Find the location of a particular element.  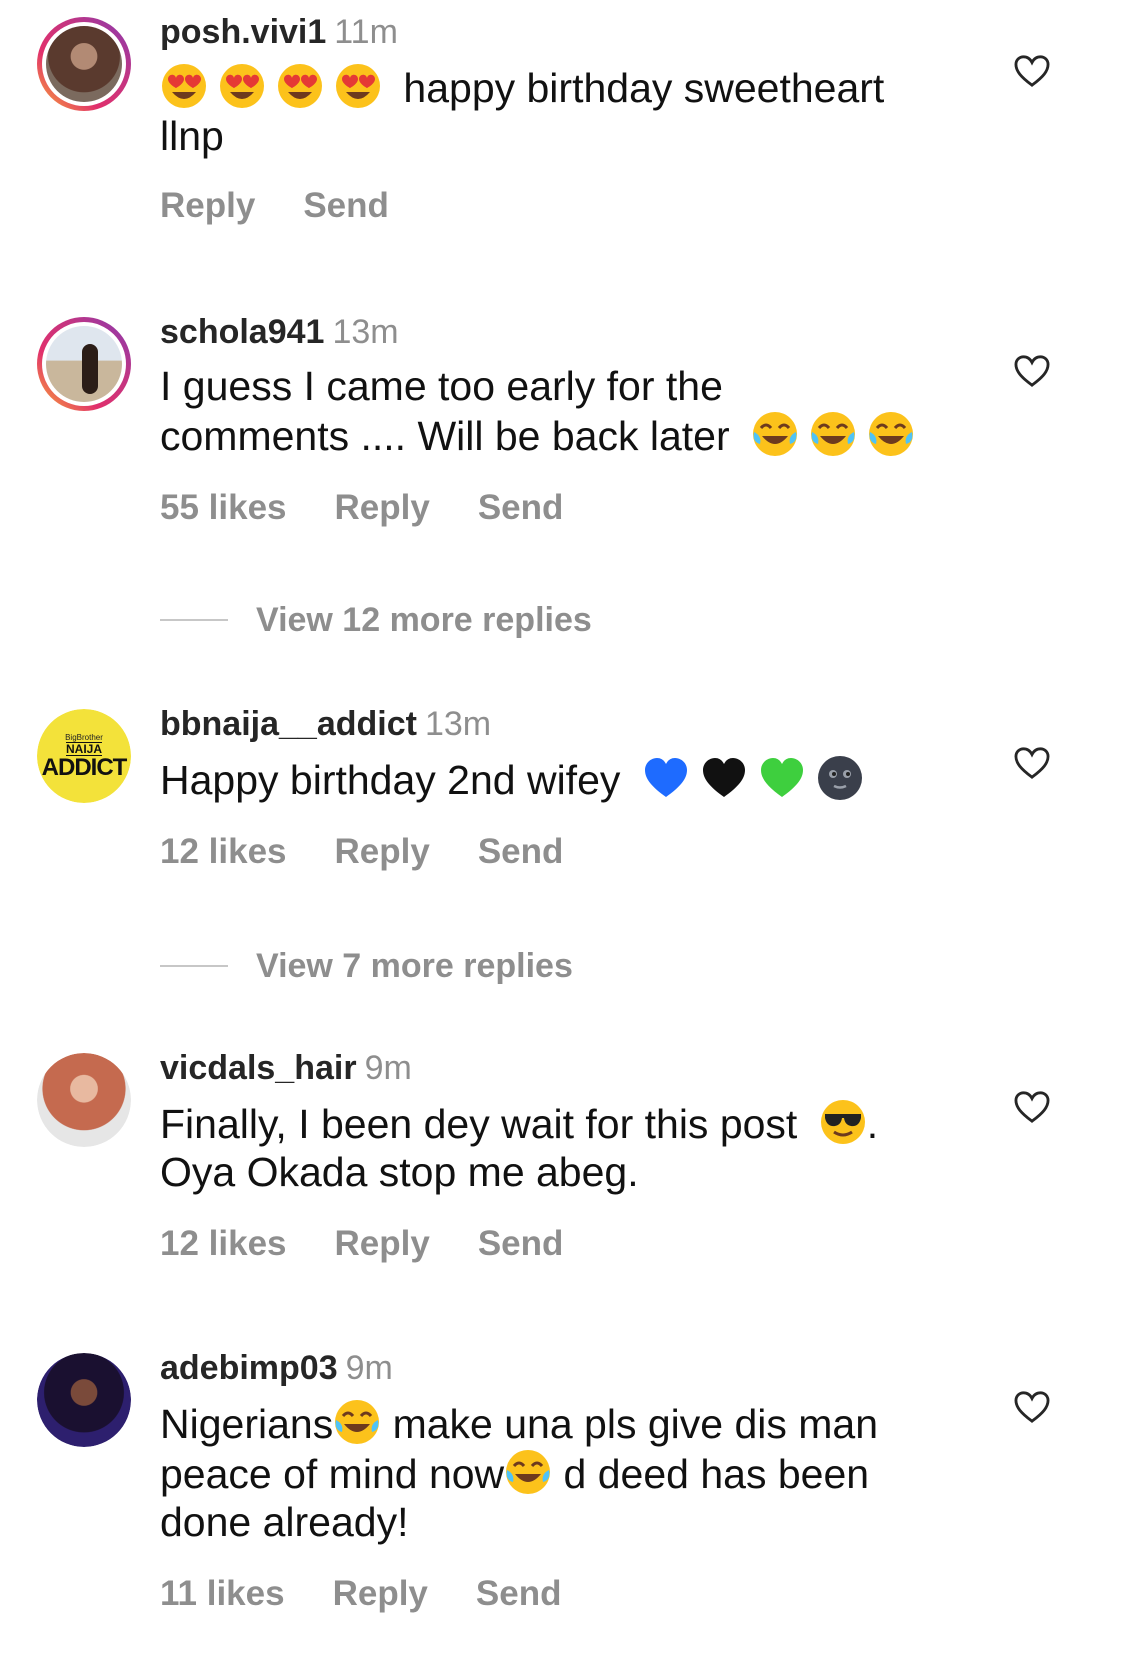

blue-heart-emoji-icon is located at coordinates (666, 778).